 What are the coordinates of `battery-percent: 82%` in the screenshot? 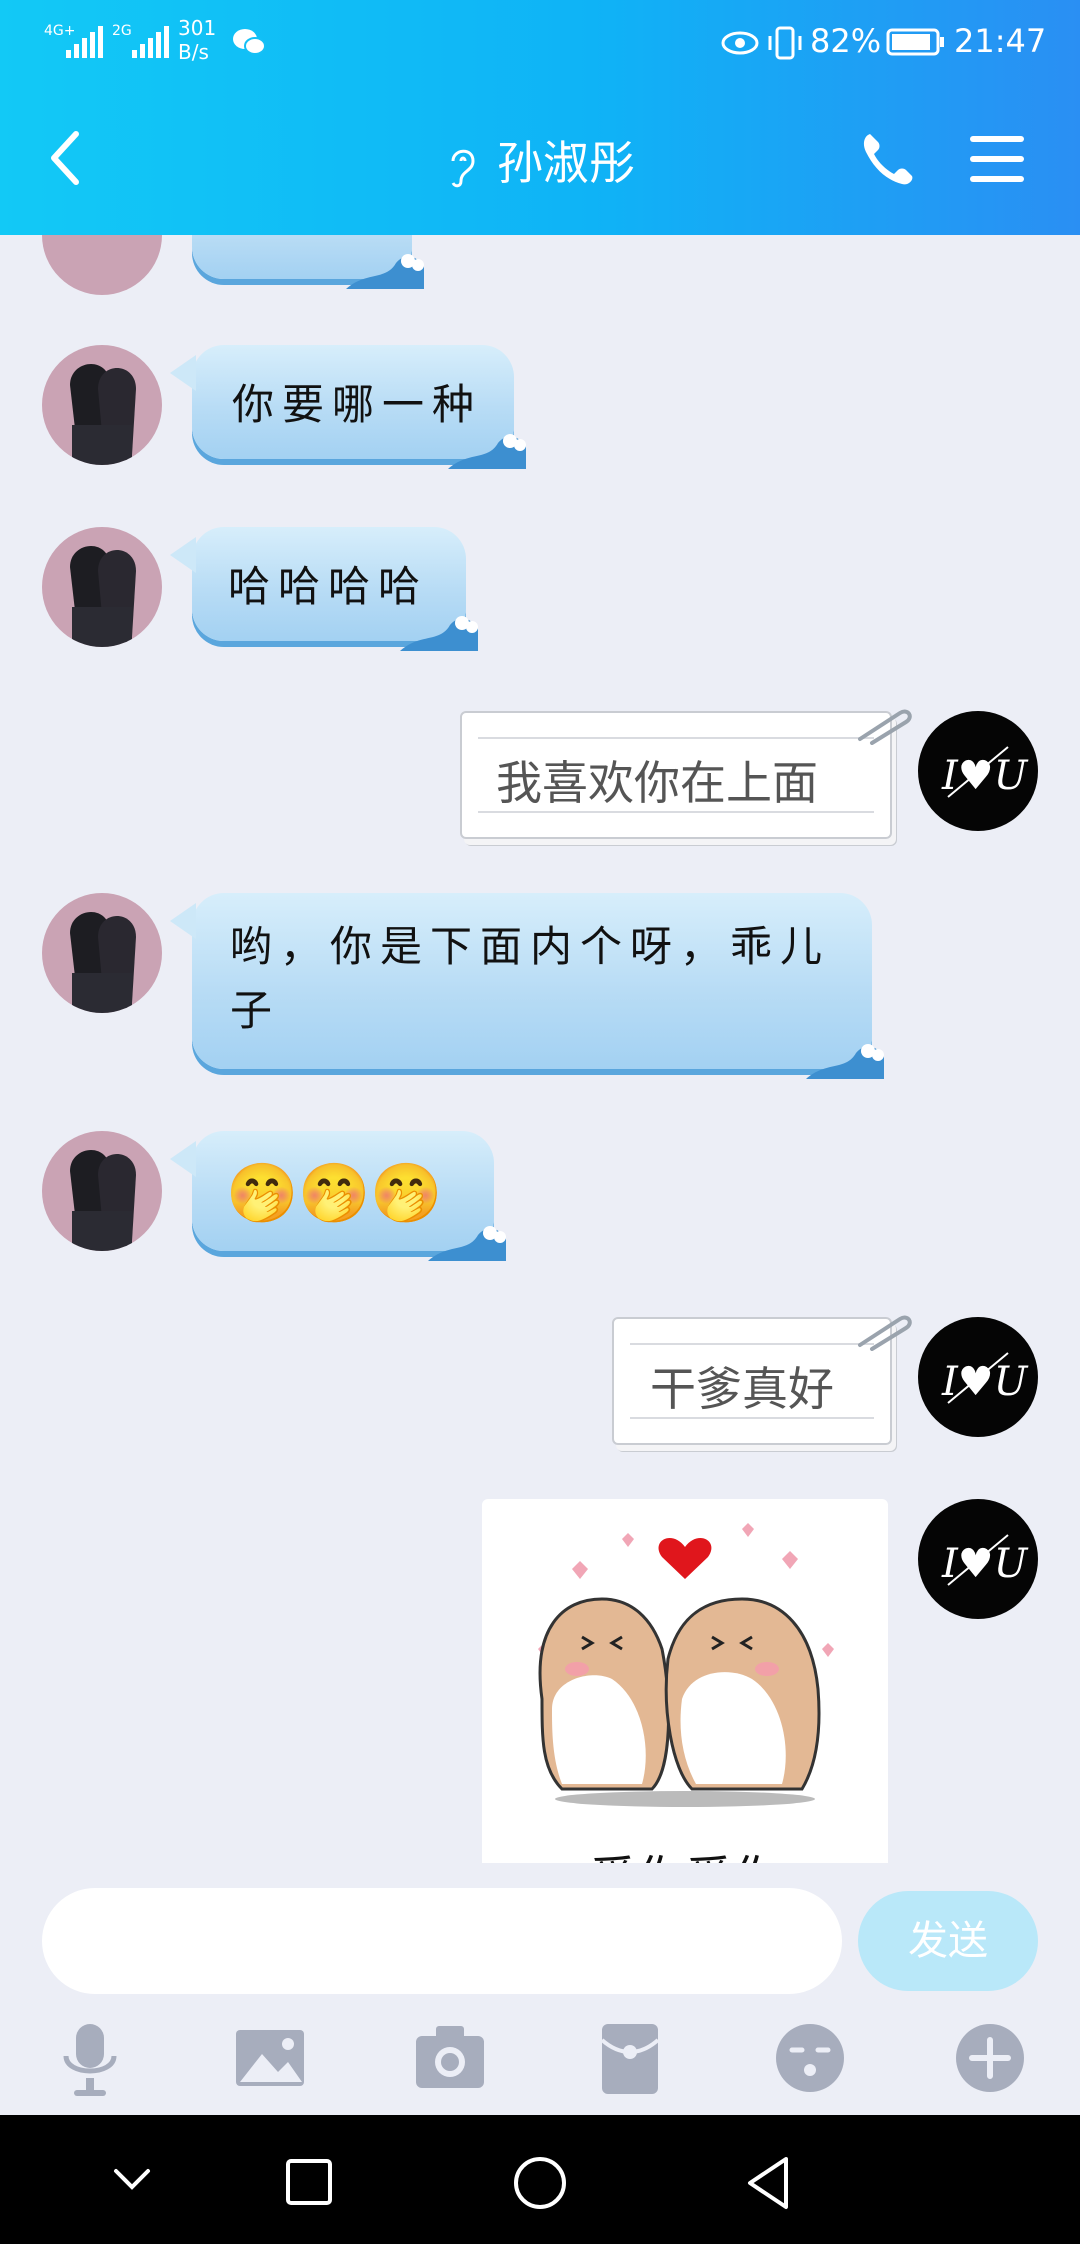 It's located at (846, 41).